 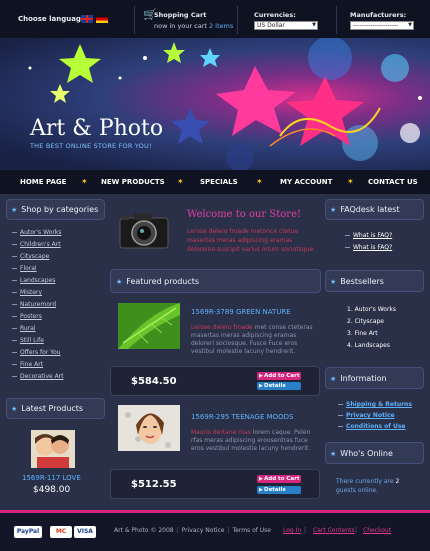 What do you see at coordinates (47, 408) in the screenshot?
I see `latest-products-title: ★ Latest Products` at bounding box center [47, 408].